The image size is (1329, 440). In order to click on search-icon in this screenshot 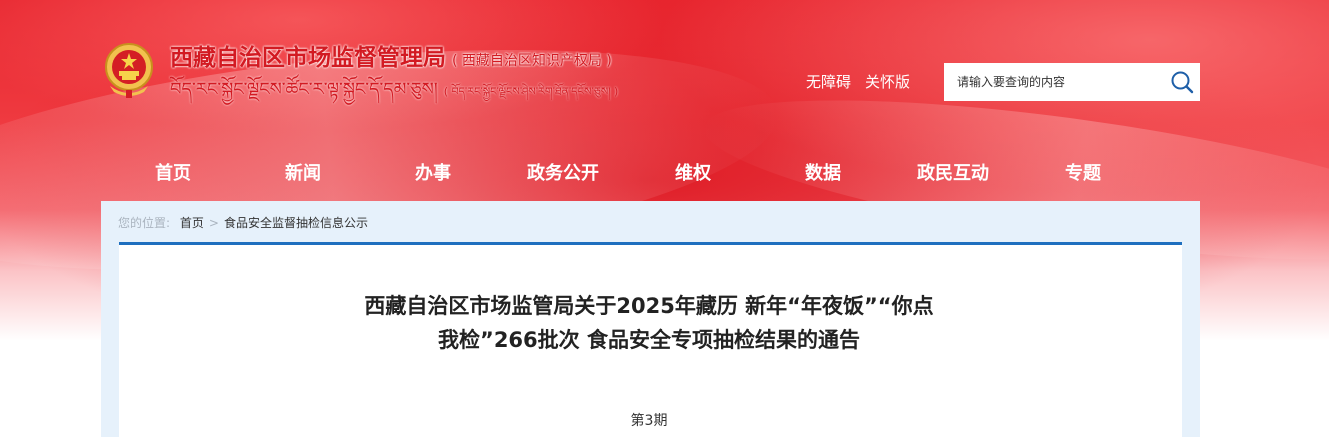, I will do `click(1182, 82)`.